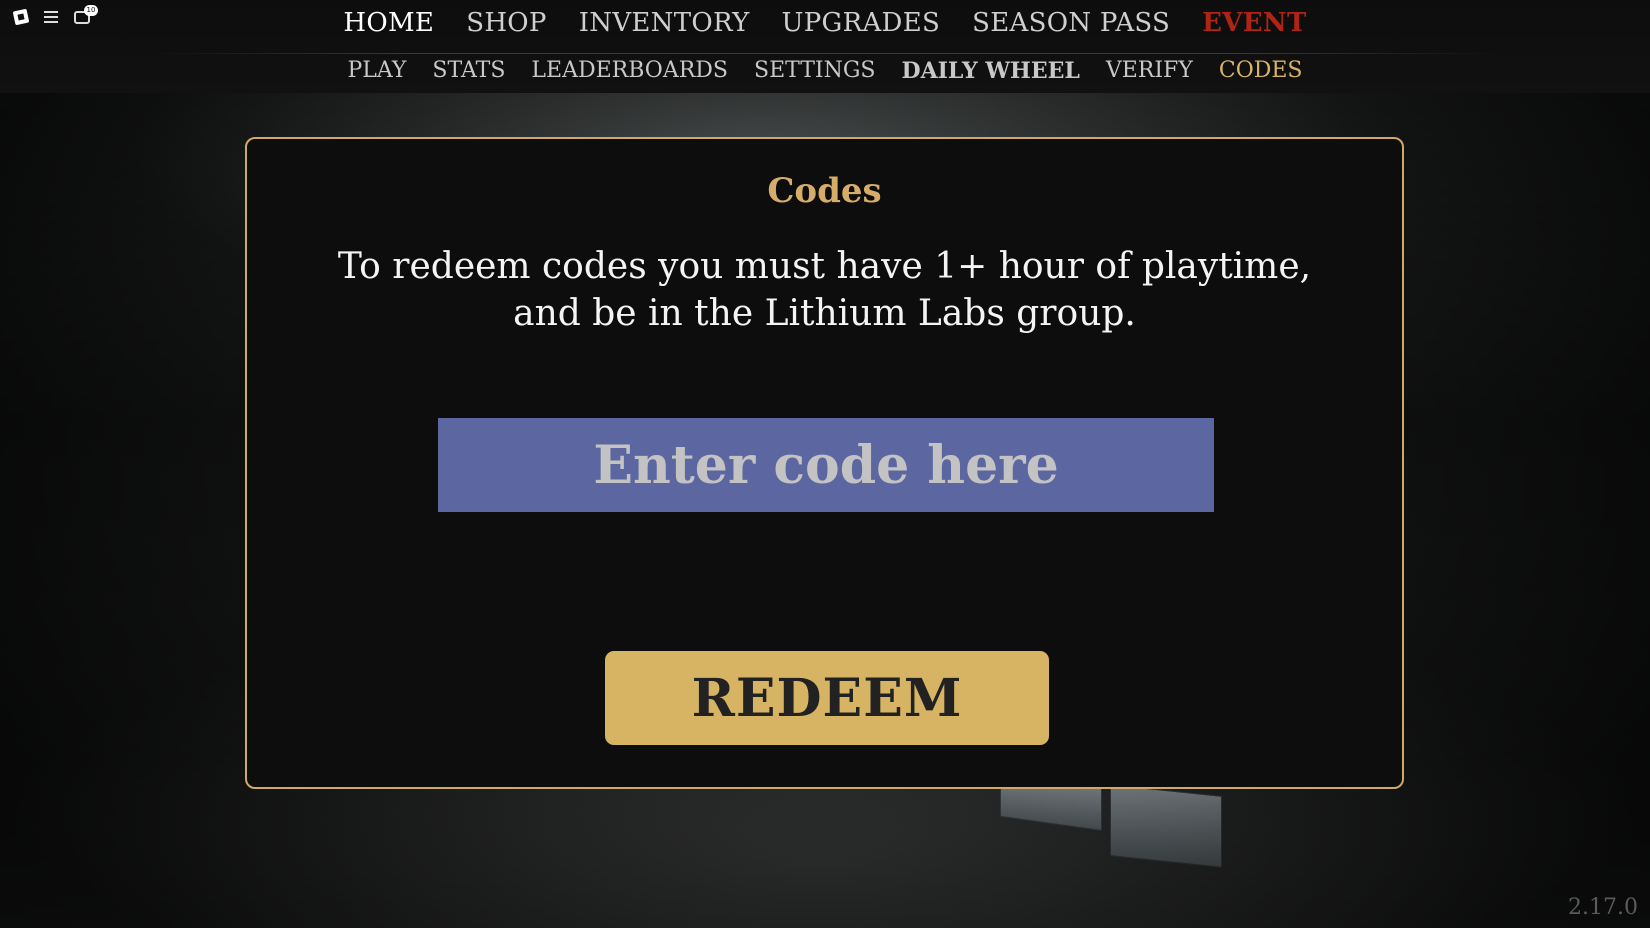  Describe the element at coordinates (468, 71) in the screenshot. I see `subnav-stats: STATS` at that location.